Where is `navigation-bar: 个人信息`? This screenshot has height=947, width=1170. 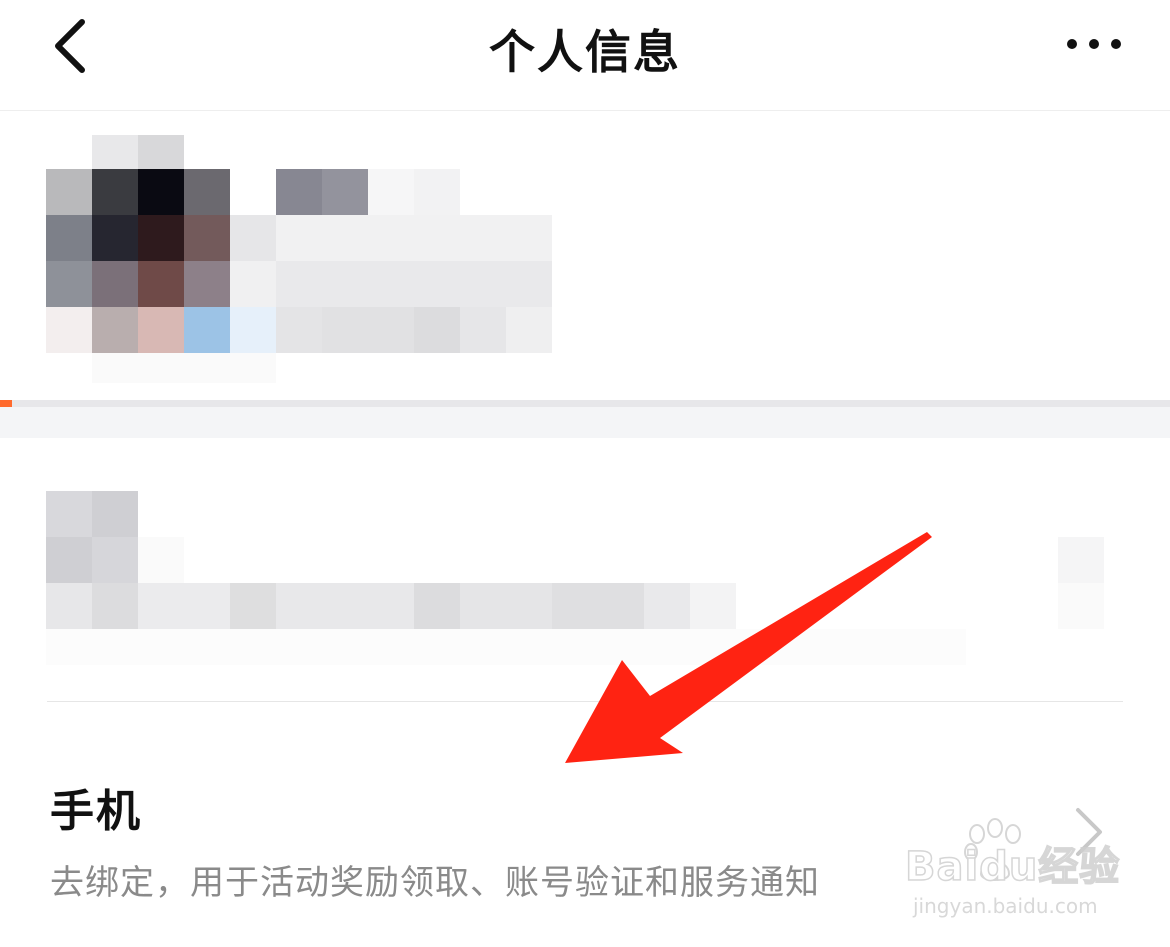 navigation-bar: 个人信息 is located at coordinates (585, 55).